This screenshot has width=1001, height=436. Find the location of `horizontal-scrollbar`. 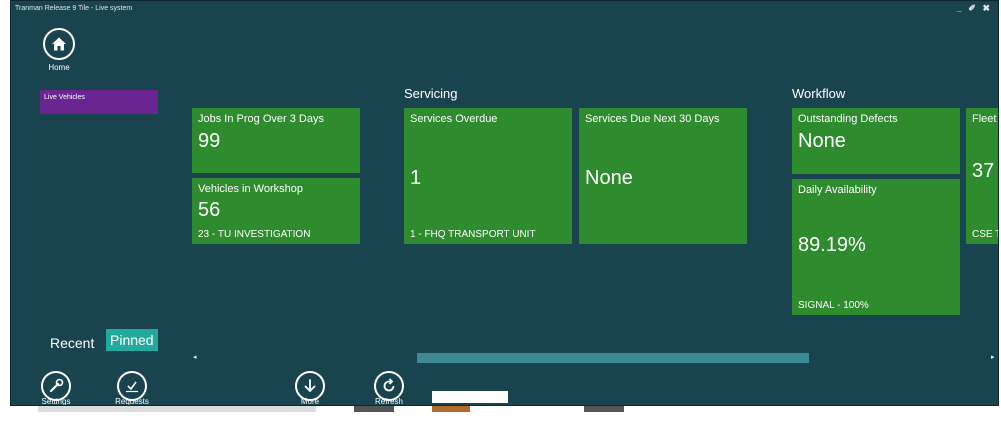

horizontal-scrollbar is located at coordinates (613, 358).